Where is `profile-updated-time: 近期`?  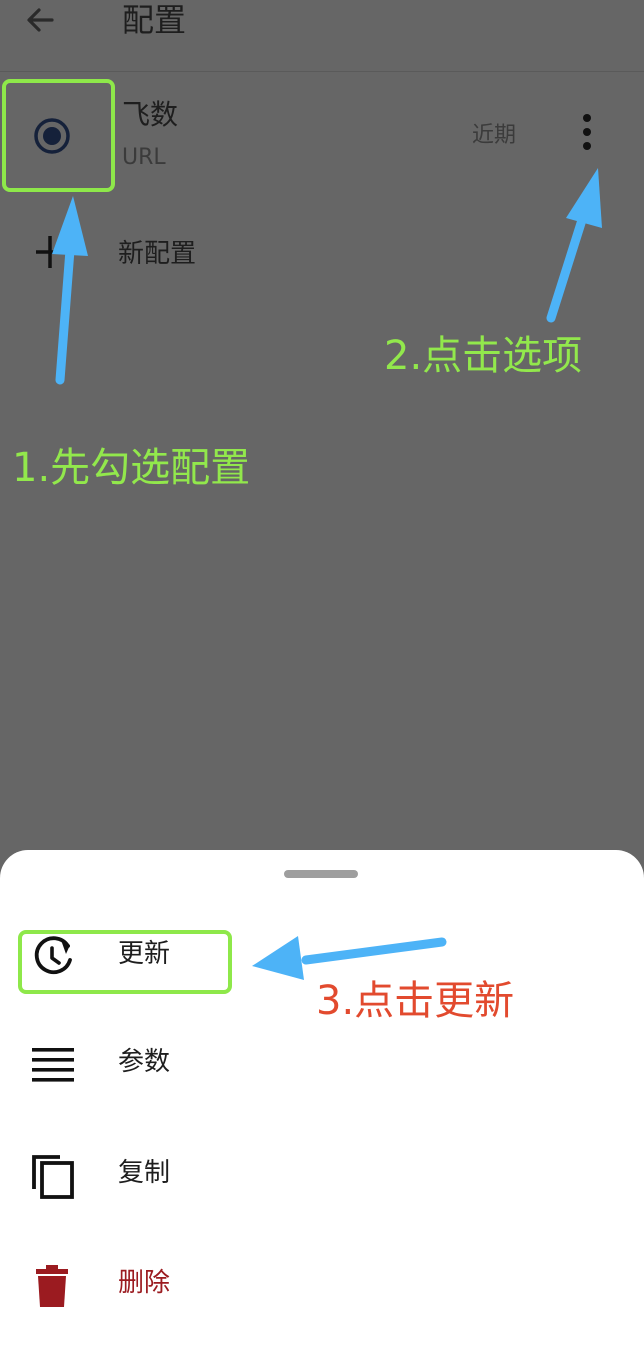 profile-updated-time: 近期 is located at coordinates (494, 135).